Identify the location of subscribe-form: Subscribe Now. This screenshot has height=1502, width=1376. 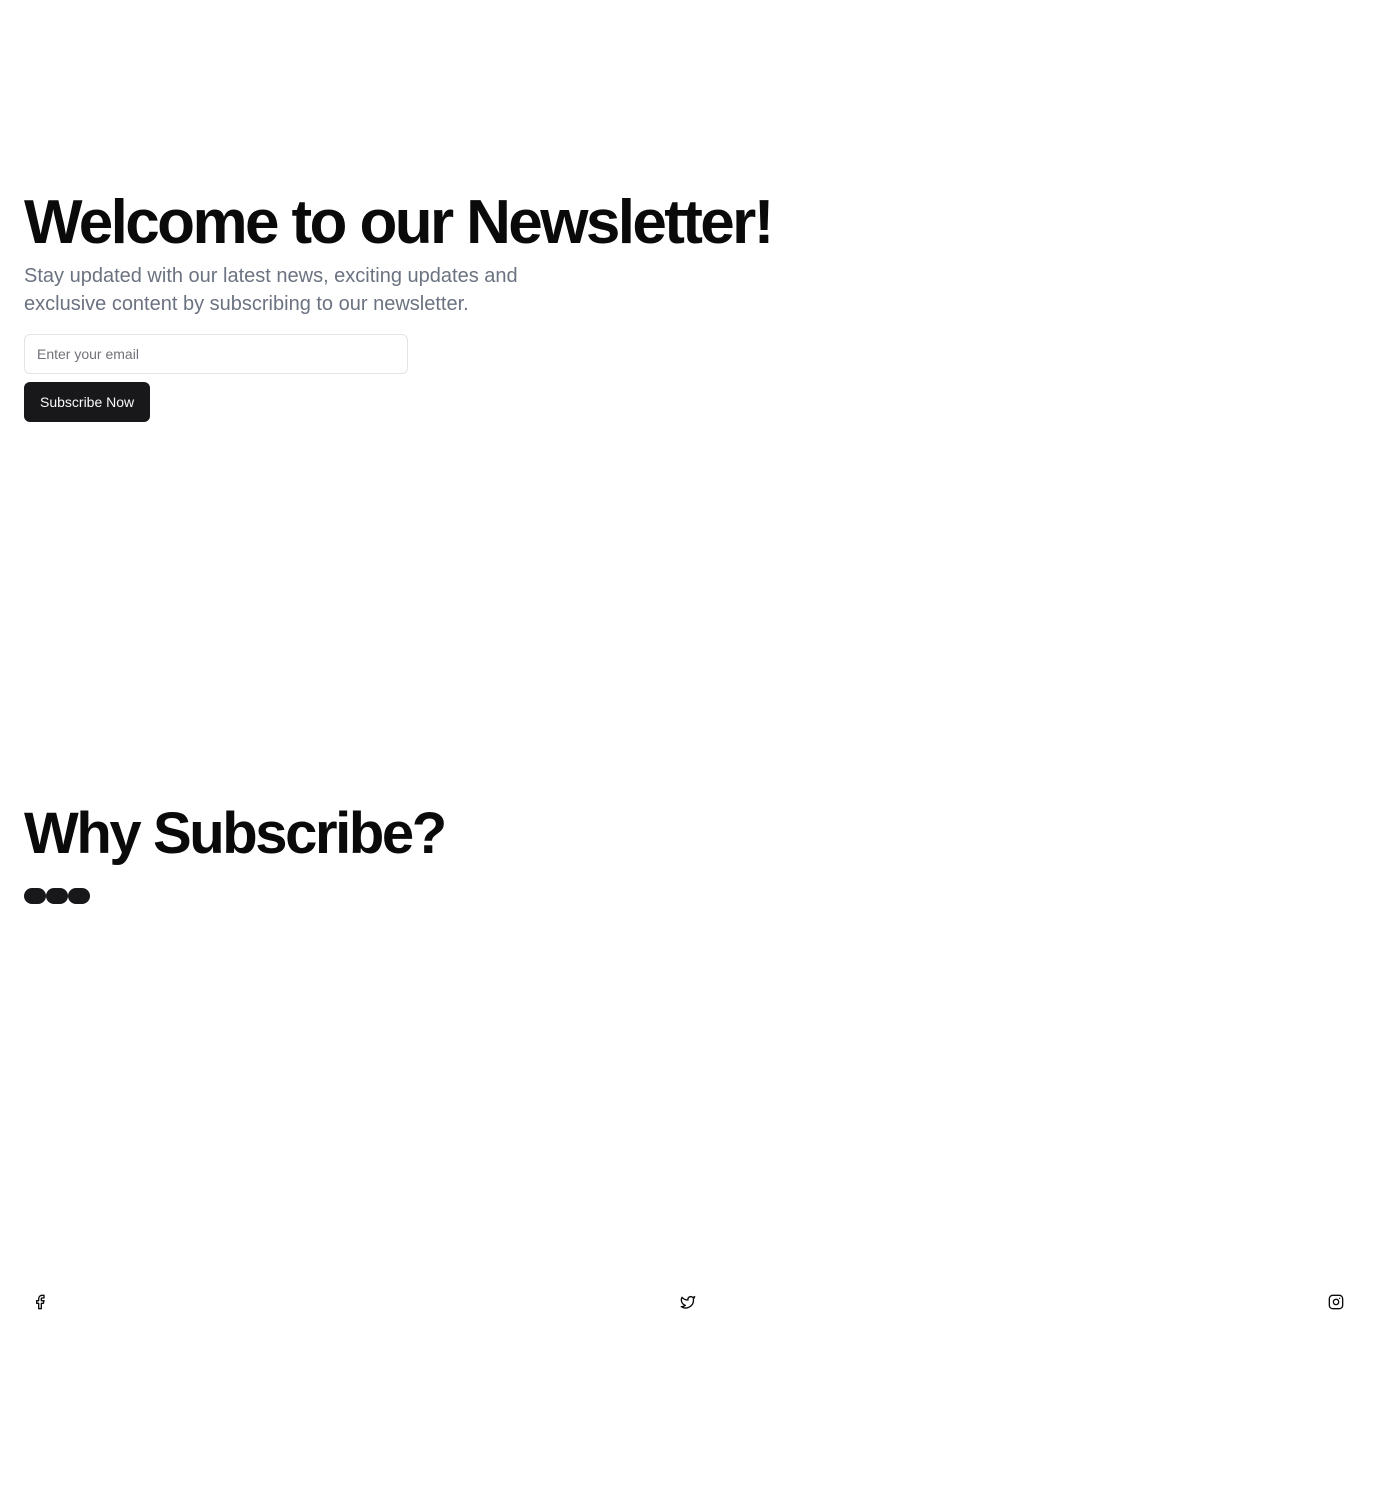
(424, 378).